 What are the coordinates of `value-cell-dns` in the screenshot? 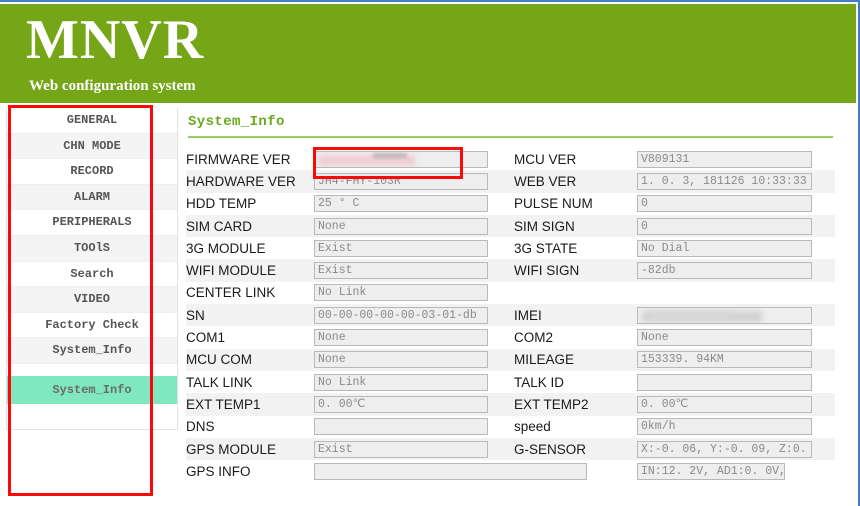 It's located at (414, 427).